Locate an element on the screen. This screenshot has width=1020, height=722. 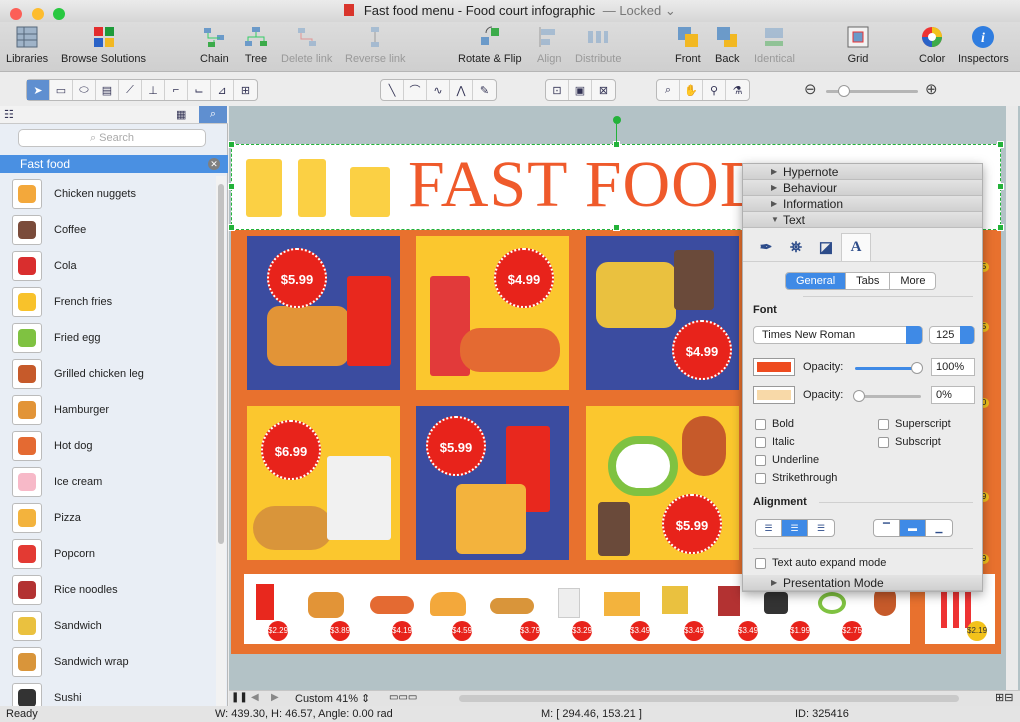
strikethrough-checkbox: Strikethrough is located at coordinates (796, 478).